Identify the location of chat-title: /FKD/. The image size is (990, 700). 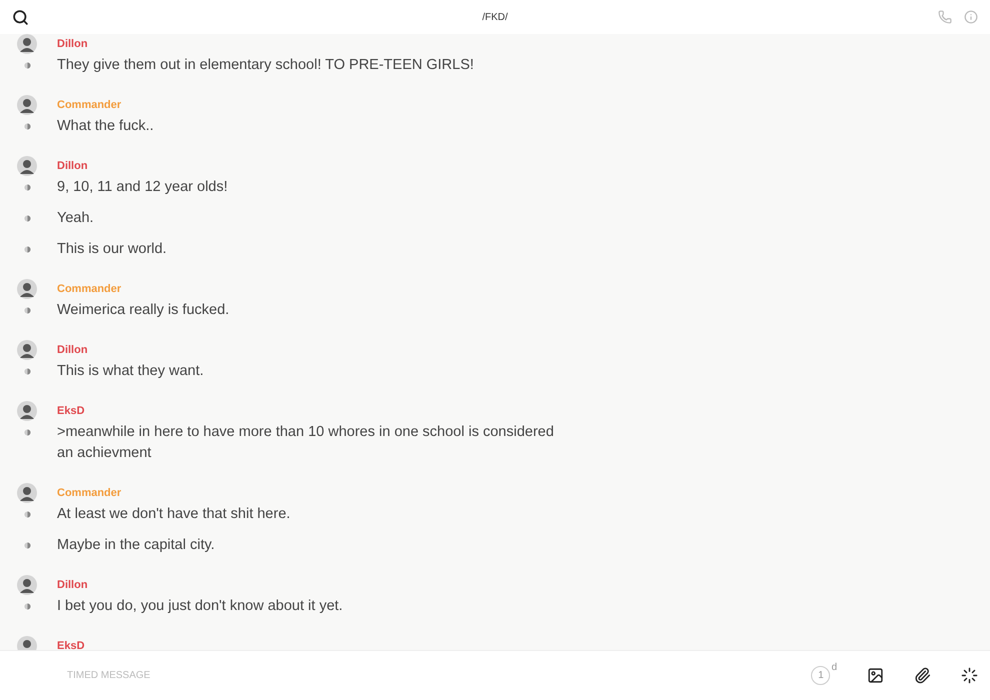
(495, 17).